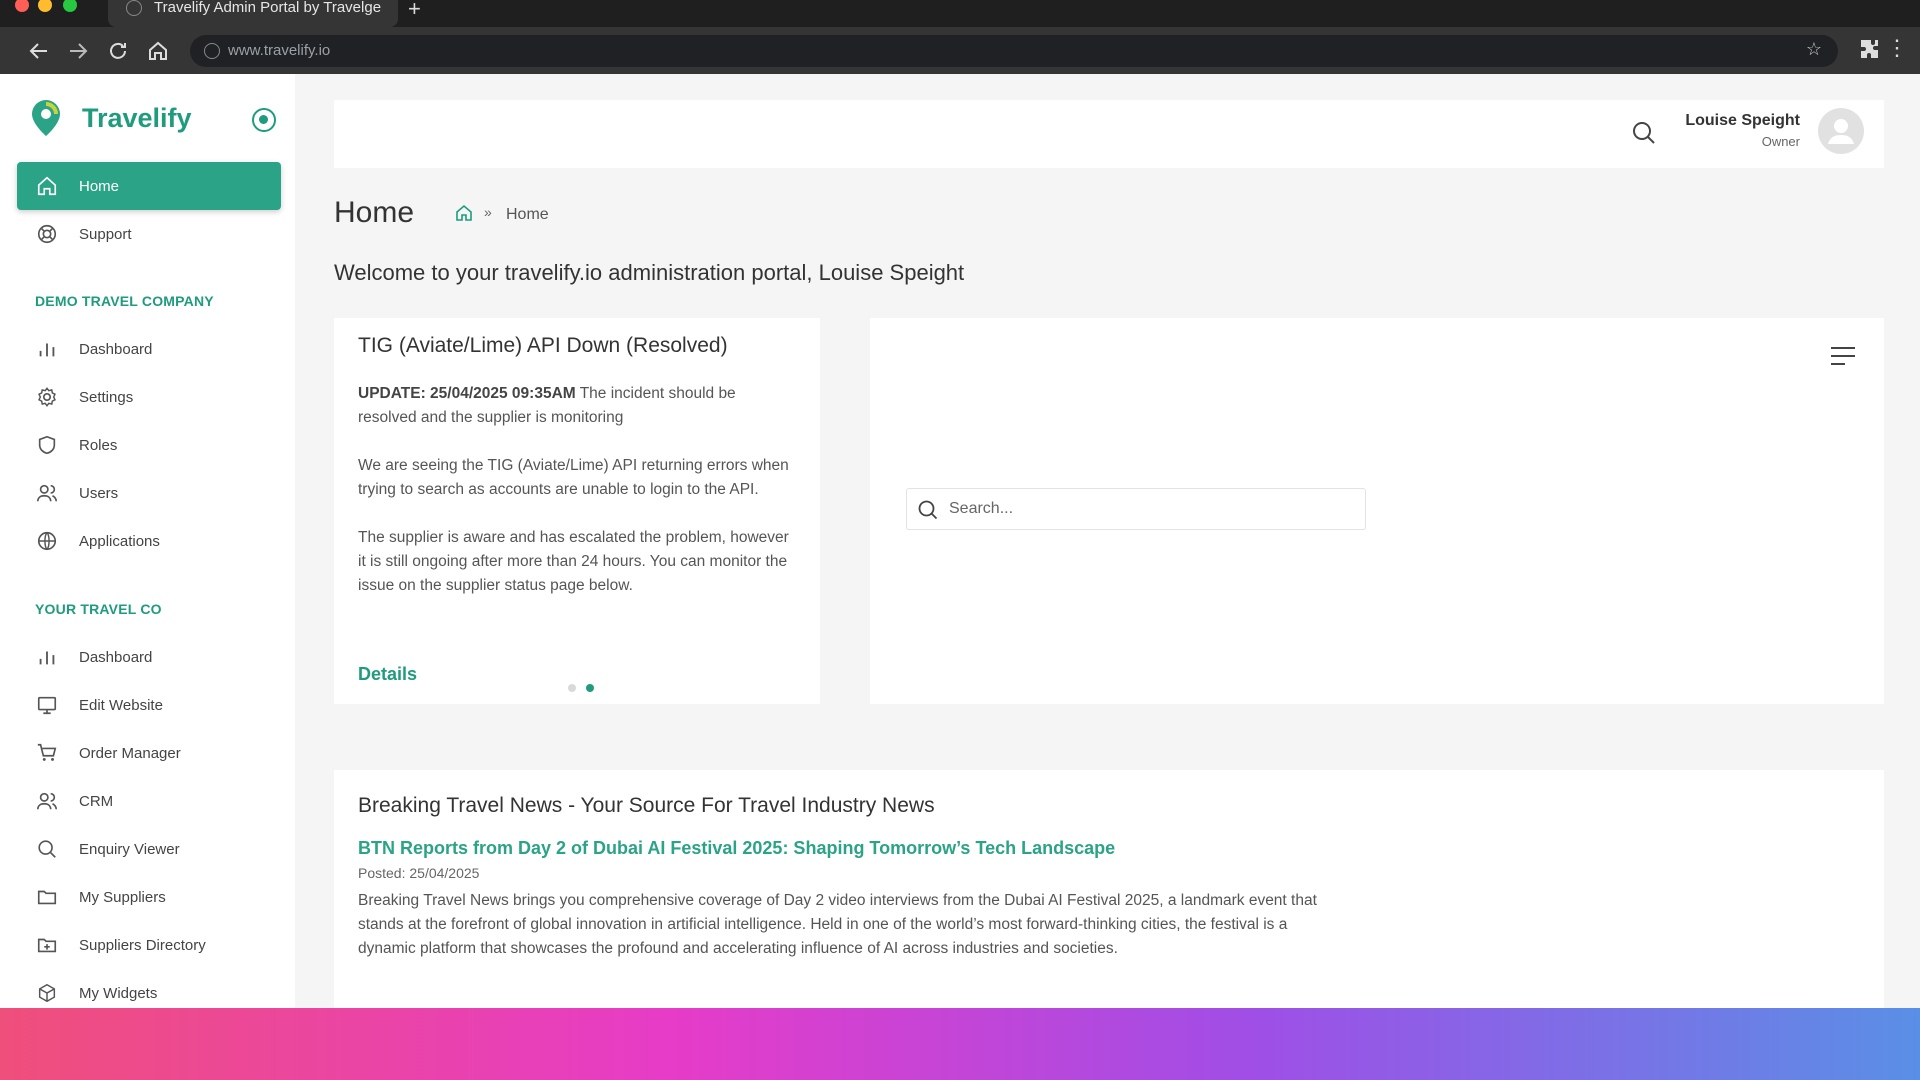 This screenshot has width=1920, height=1080. Describe the element at coordinates (99, 493) in the screenshot. I see `sidebar-item-label: Users` at that location.